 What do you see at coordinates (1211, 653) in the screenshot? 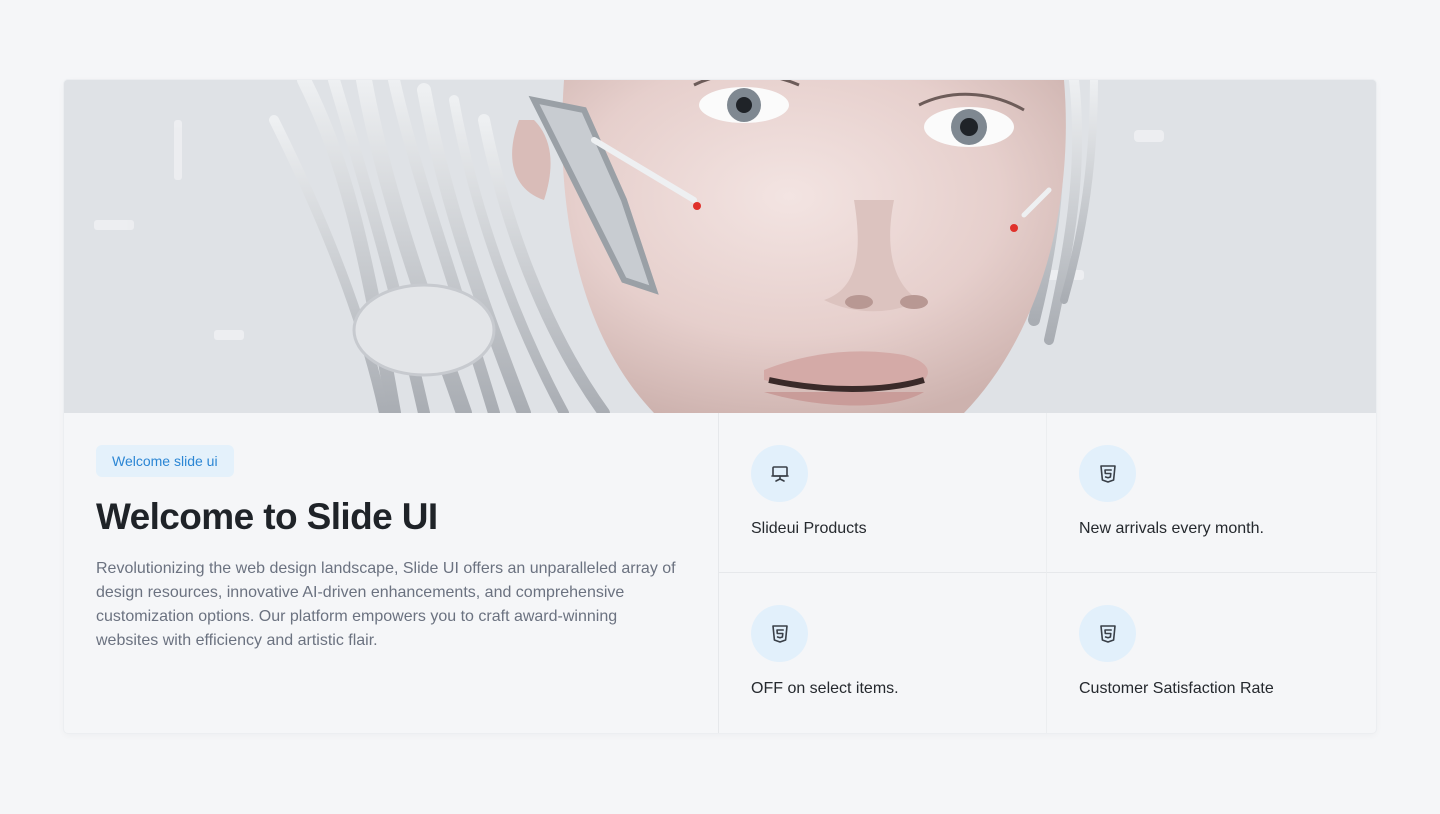
I see `feature-card-satisfaction: Customer Satisfaction Rate` at bounding box center [1211, 653].